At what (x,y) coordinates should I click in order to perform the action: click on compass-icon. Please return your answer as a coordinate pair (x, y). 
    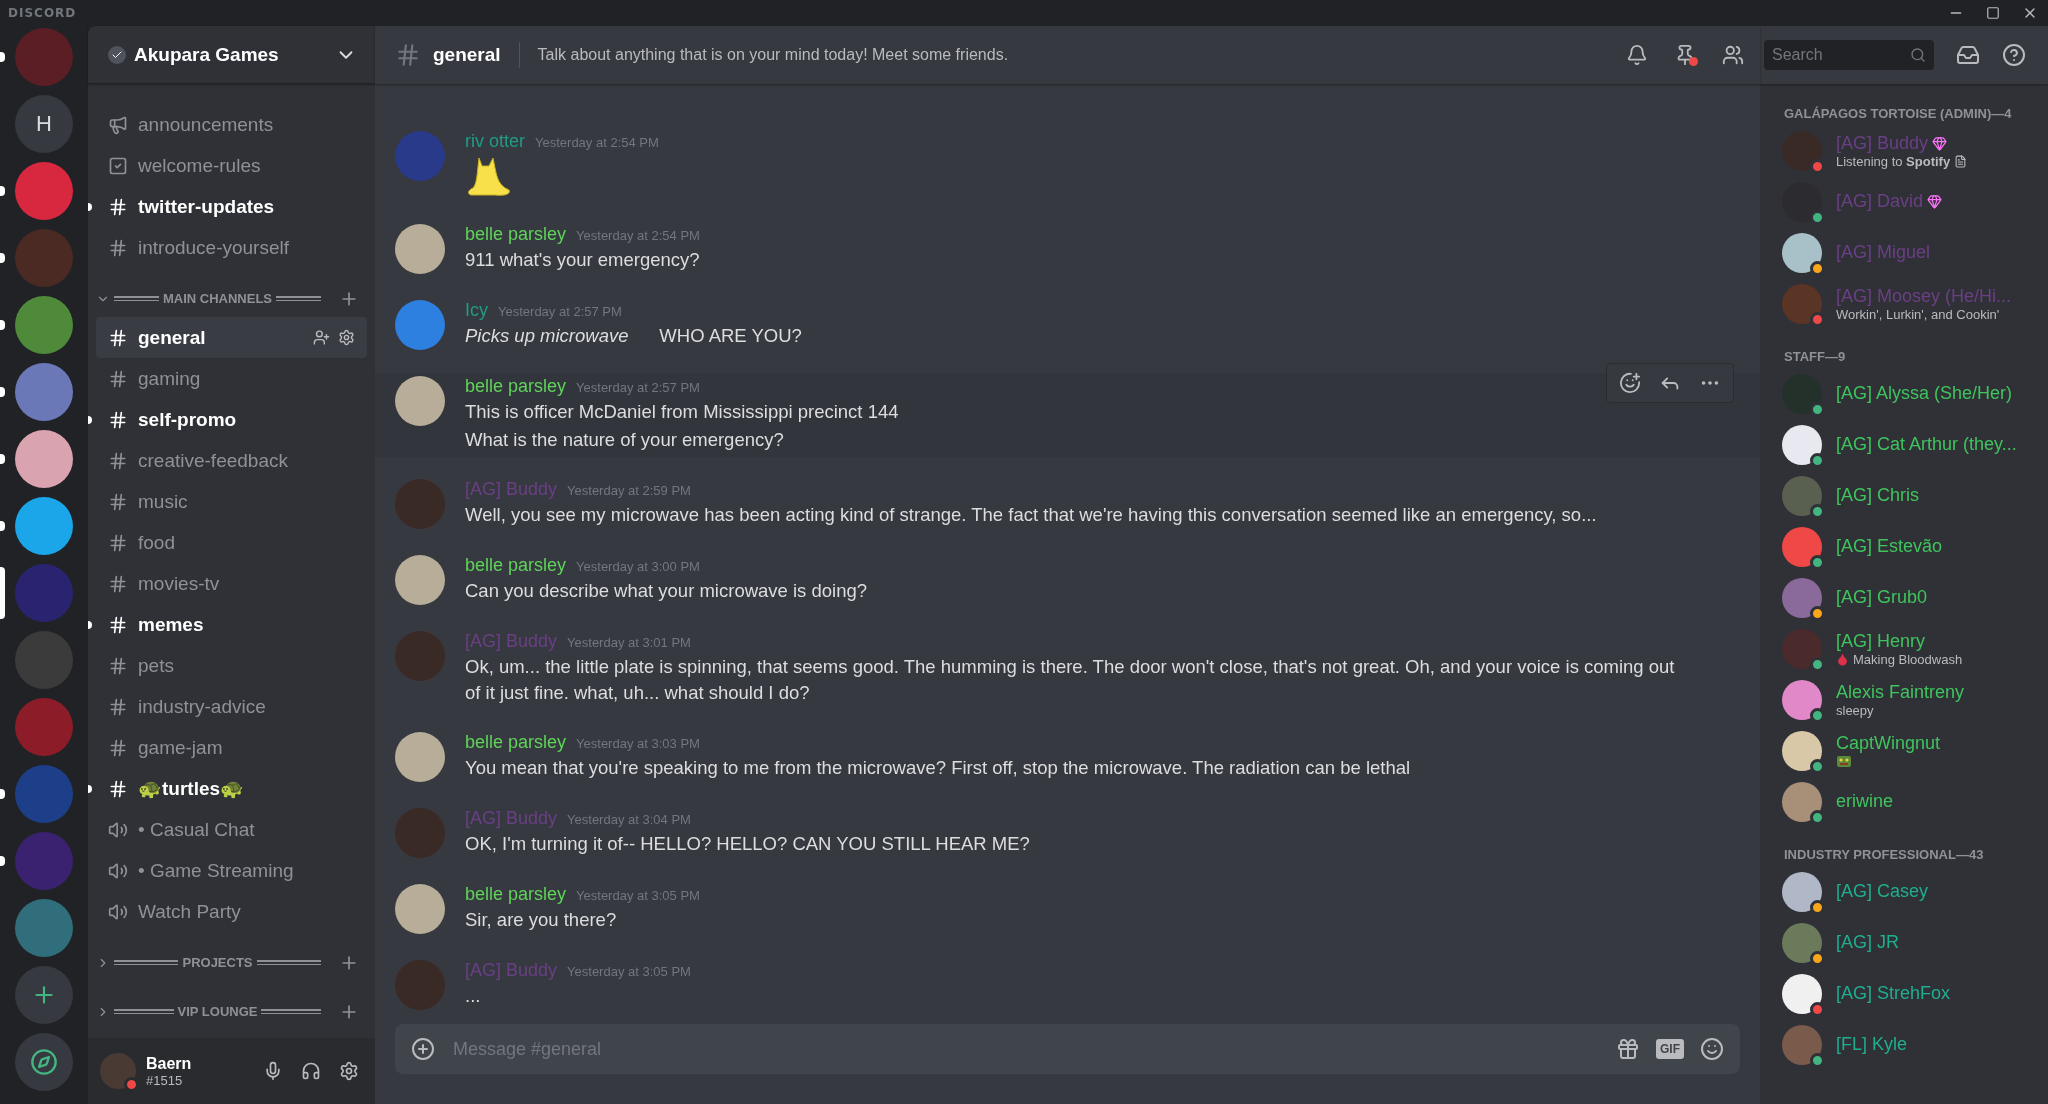
    Looking at the image, I should click on (44, 1062).